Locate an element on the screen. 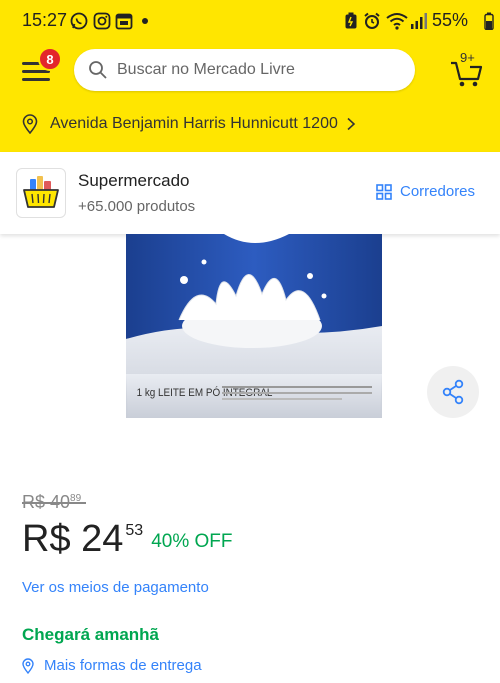 The image size is (500, 683). notification-badge: 8 is located at coordinates (50, 59).